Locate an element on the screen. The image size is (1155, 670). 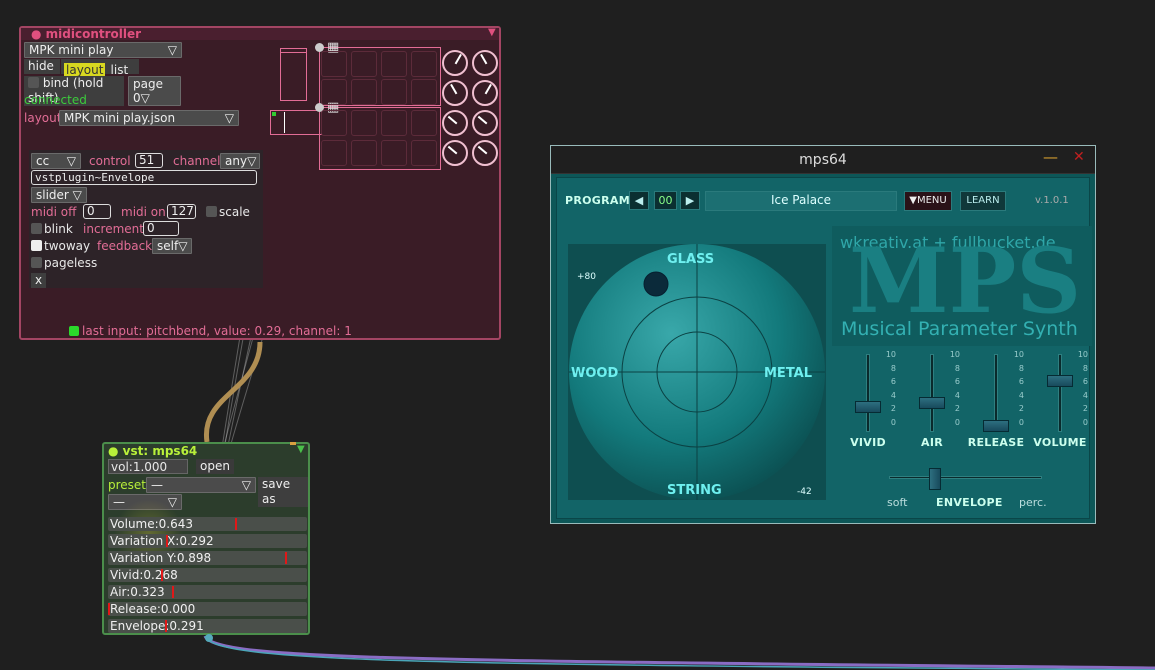
twoway-checkbox is located at coordinates (36, 245).